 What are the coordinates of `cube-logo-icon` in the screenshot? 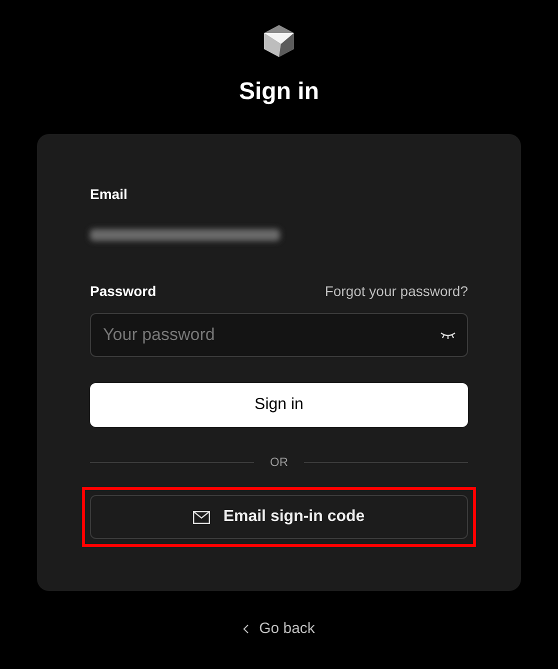 It's located at (279, 41).